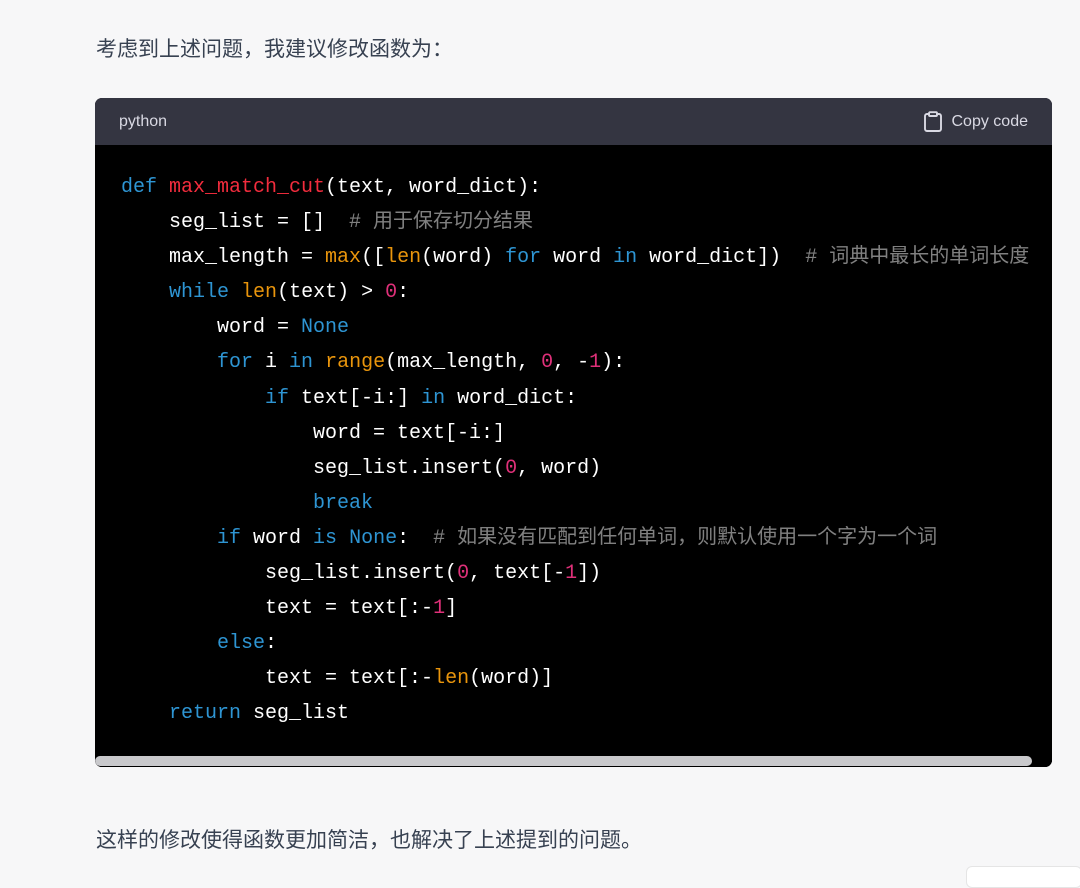 The height and width of the screenshot is (888, 1080). I want to click on code-line: return seg_list, so click(235, 713).